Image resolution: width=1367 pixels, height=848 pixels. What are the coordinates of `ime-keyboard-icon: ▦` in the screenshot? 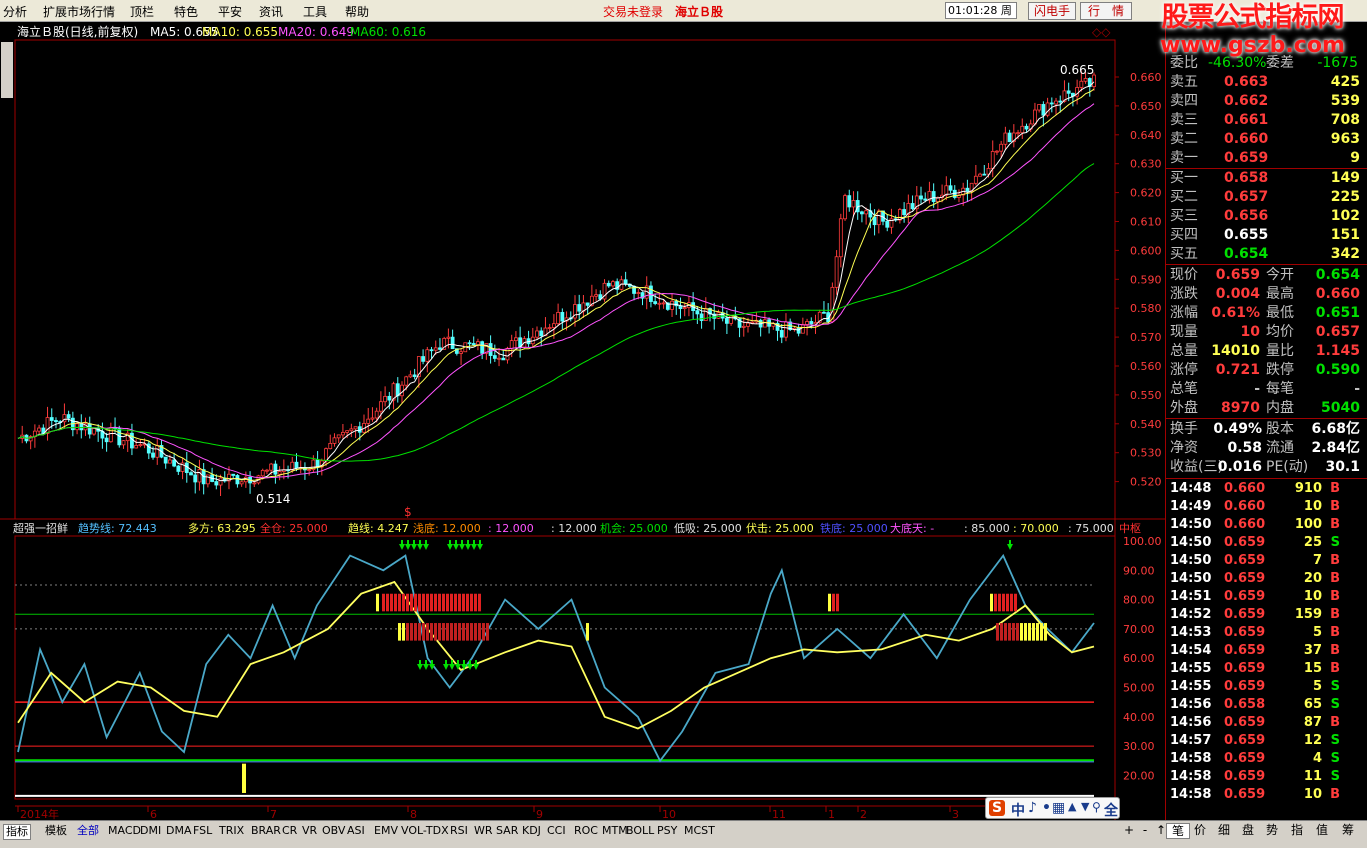 It's located at (1058, 808).